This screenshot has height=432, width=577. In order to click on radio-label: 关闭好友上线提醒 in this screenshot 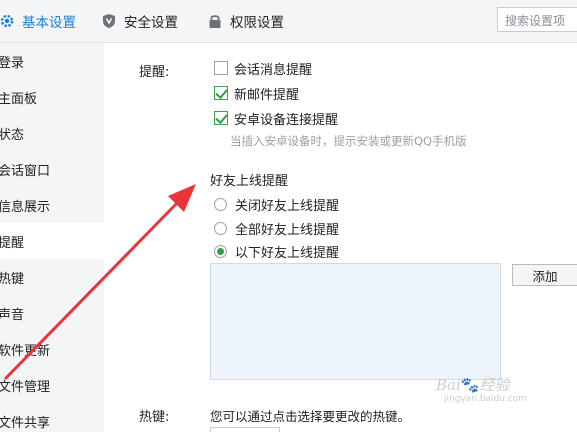, I will do `click(287, 206)`.